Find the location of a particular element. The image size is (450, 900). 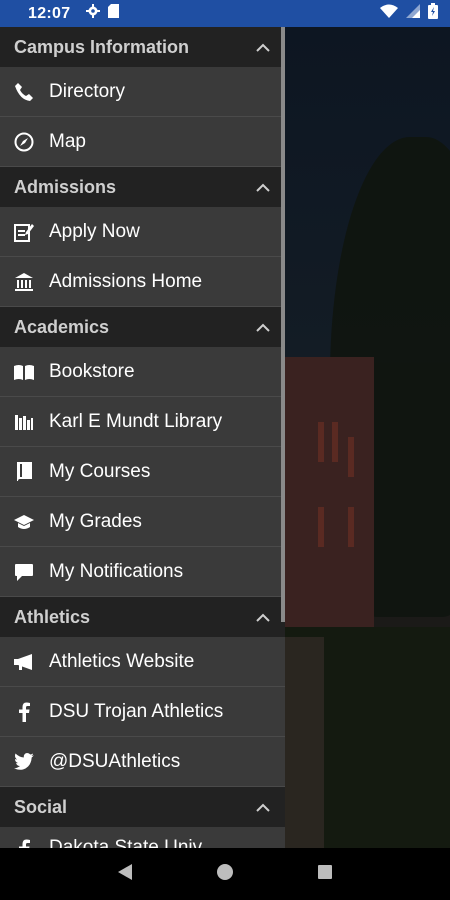

edit-form-icon is located at coordinates (24, 232).